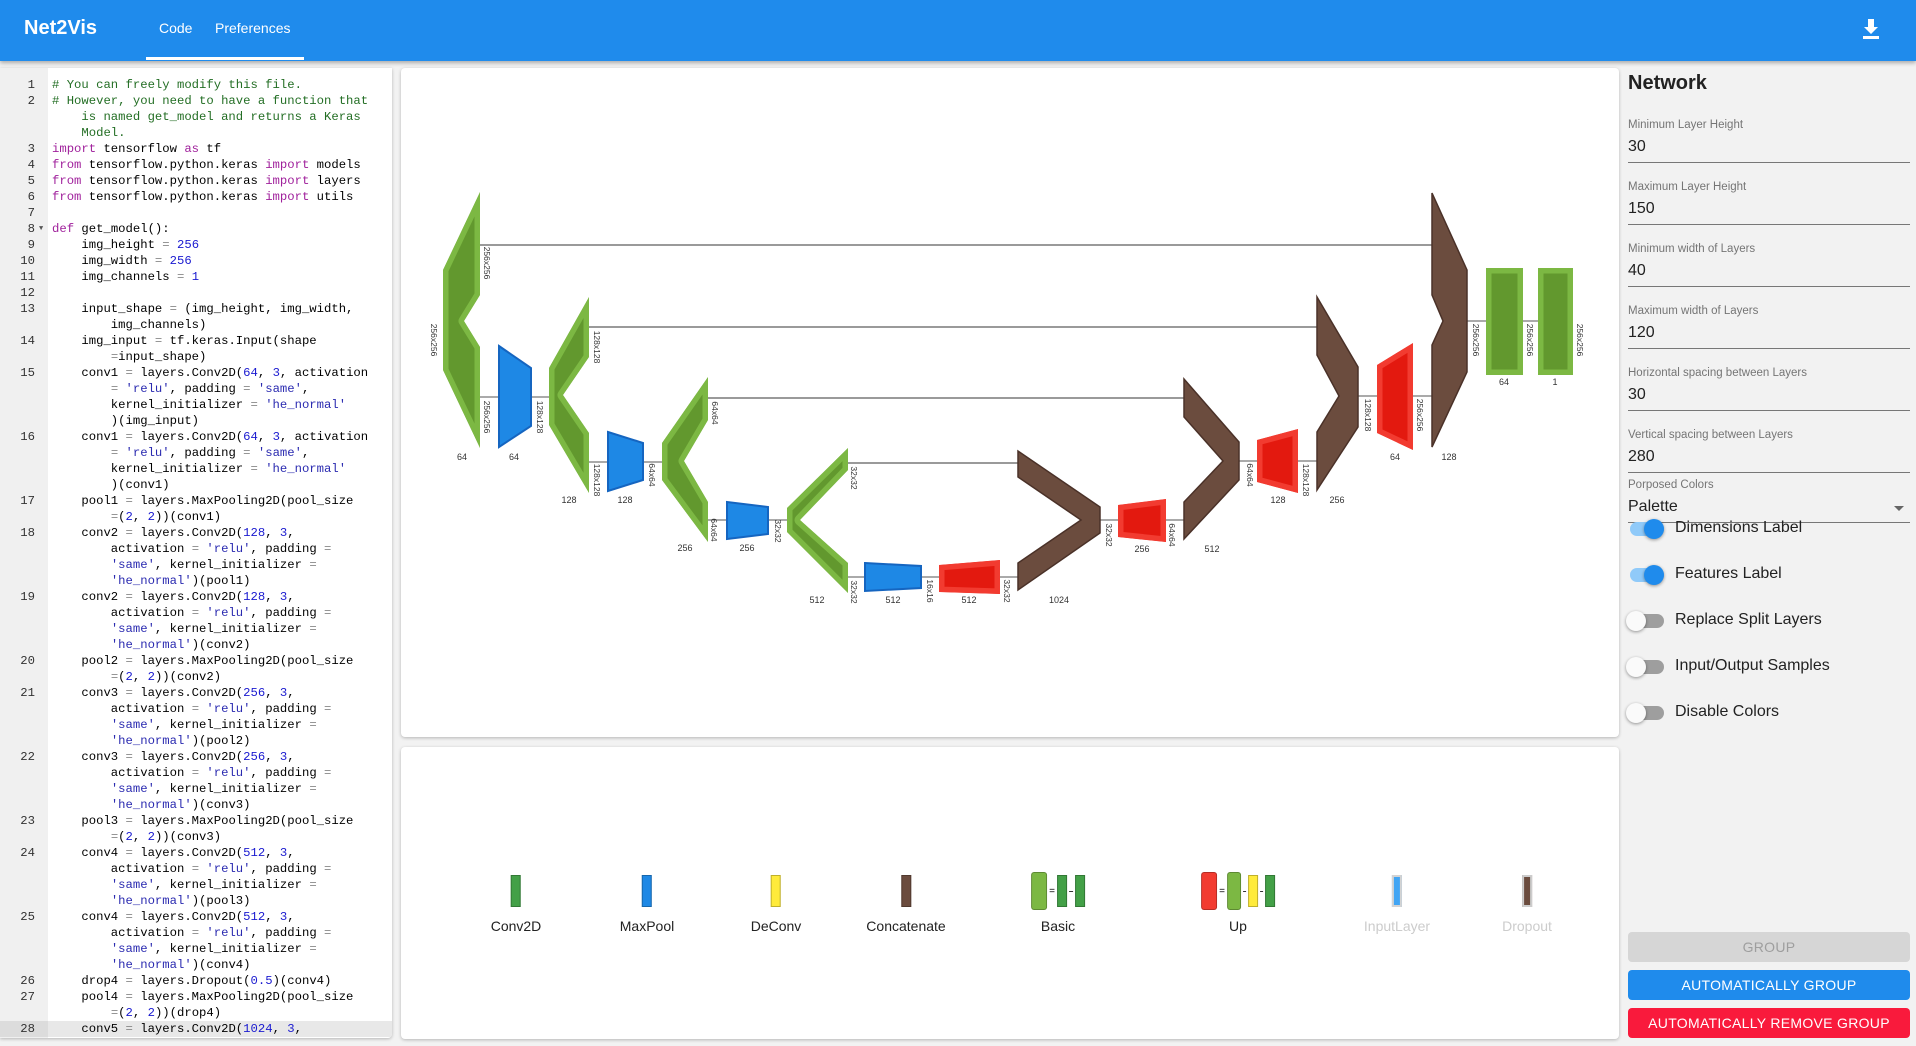 This screenshot has height=1046, width=1916. I want to click on layer-deconv: 64 256x256, so click(1401, 402).